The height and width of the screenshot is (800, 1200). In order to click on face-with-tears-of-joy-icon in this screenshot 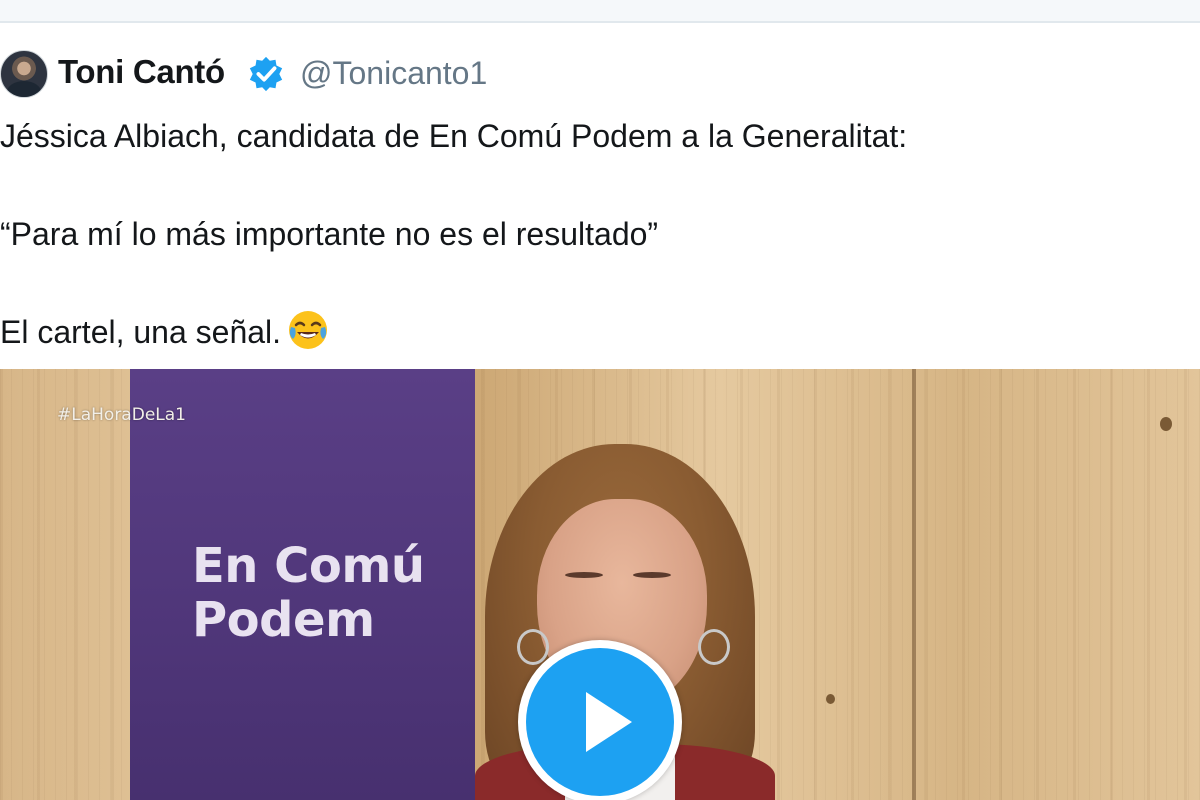, I will do `click(308, 330)`.